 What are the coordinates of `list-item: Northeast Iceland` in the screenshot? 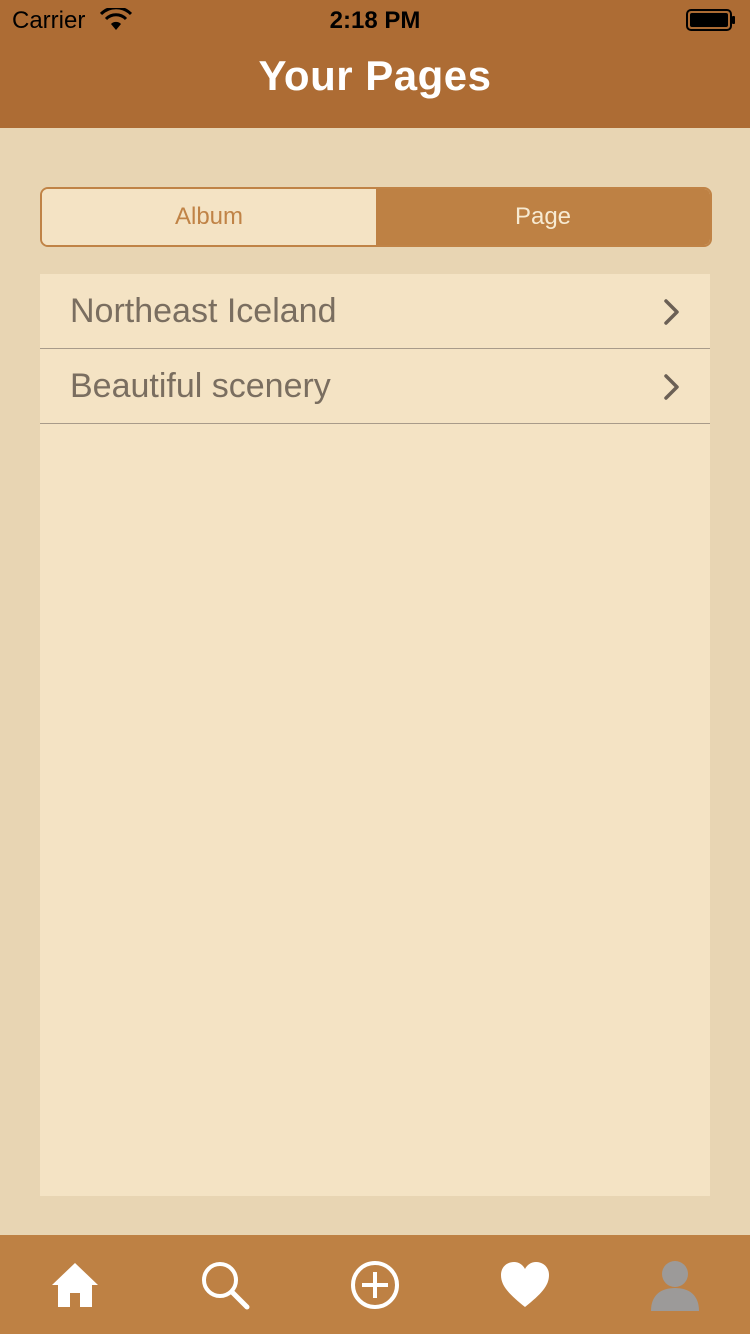 It's located at (375, 311).